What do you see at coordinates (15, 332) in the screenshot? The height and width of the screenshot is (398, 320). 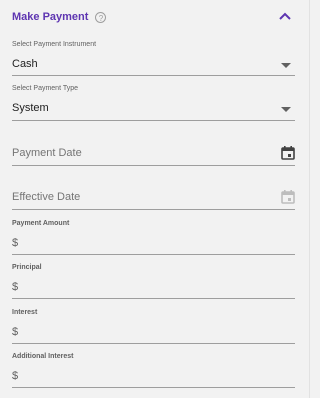 I see `interest-prefix: $` at bounding box center [15, 332].